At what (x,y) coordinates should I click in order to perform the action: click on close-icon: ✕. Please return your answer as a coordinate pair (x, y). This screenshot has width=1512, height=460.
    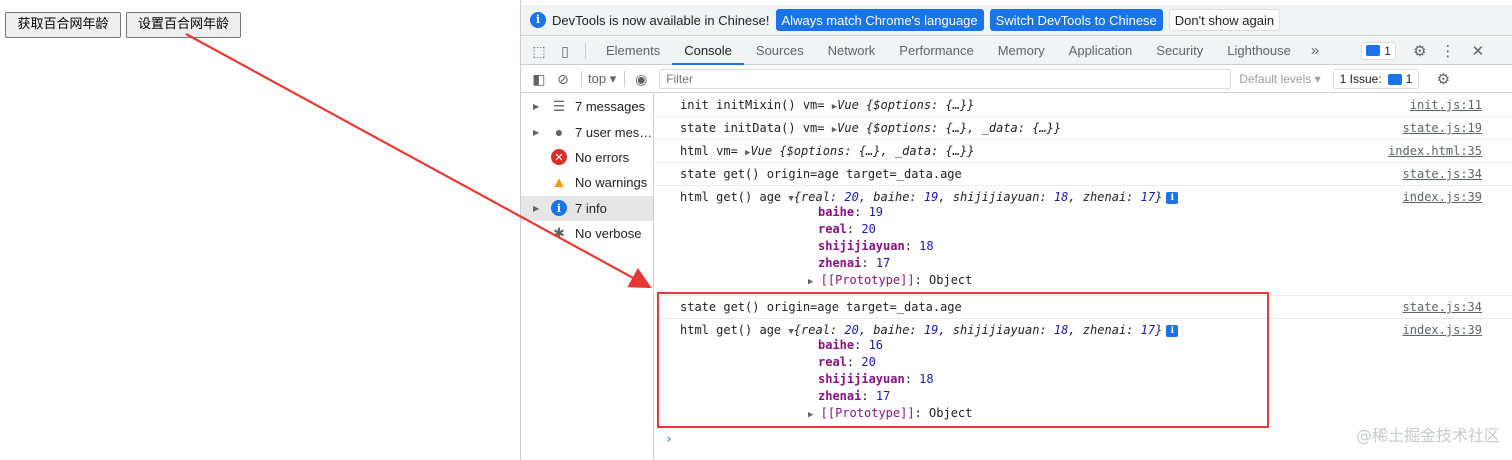
    Looking at the image, I should click on (1478, 51).